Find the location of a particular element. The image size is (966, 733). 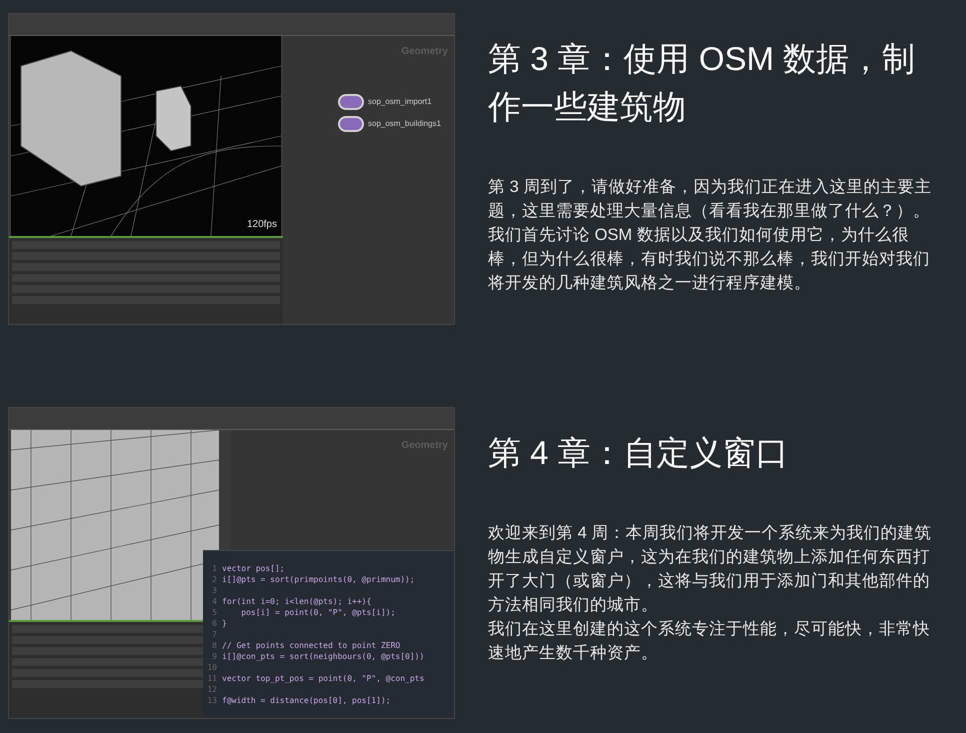

code-line: vector pos[]; is located at coordinates (253, 568).